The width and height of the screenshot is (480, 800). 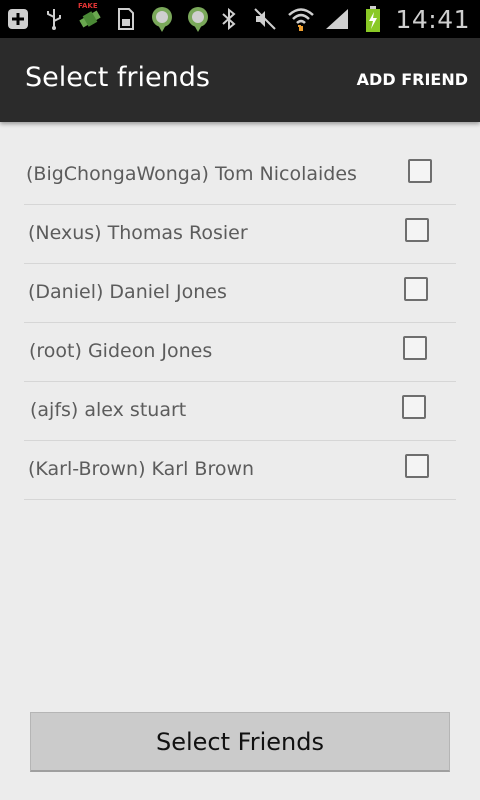 What do you see at coordinates (265, 19) in the screenshot?
I see `mute-icon` at bounding box center [265, 19].